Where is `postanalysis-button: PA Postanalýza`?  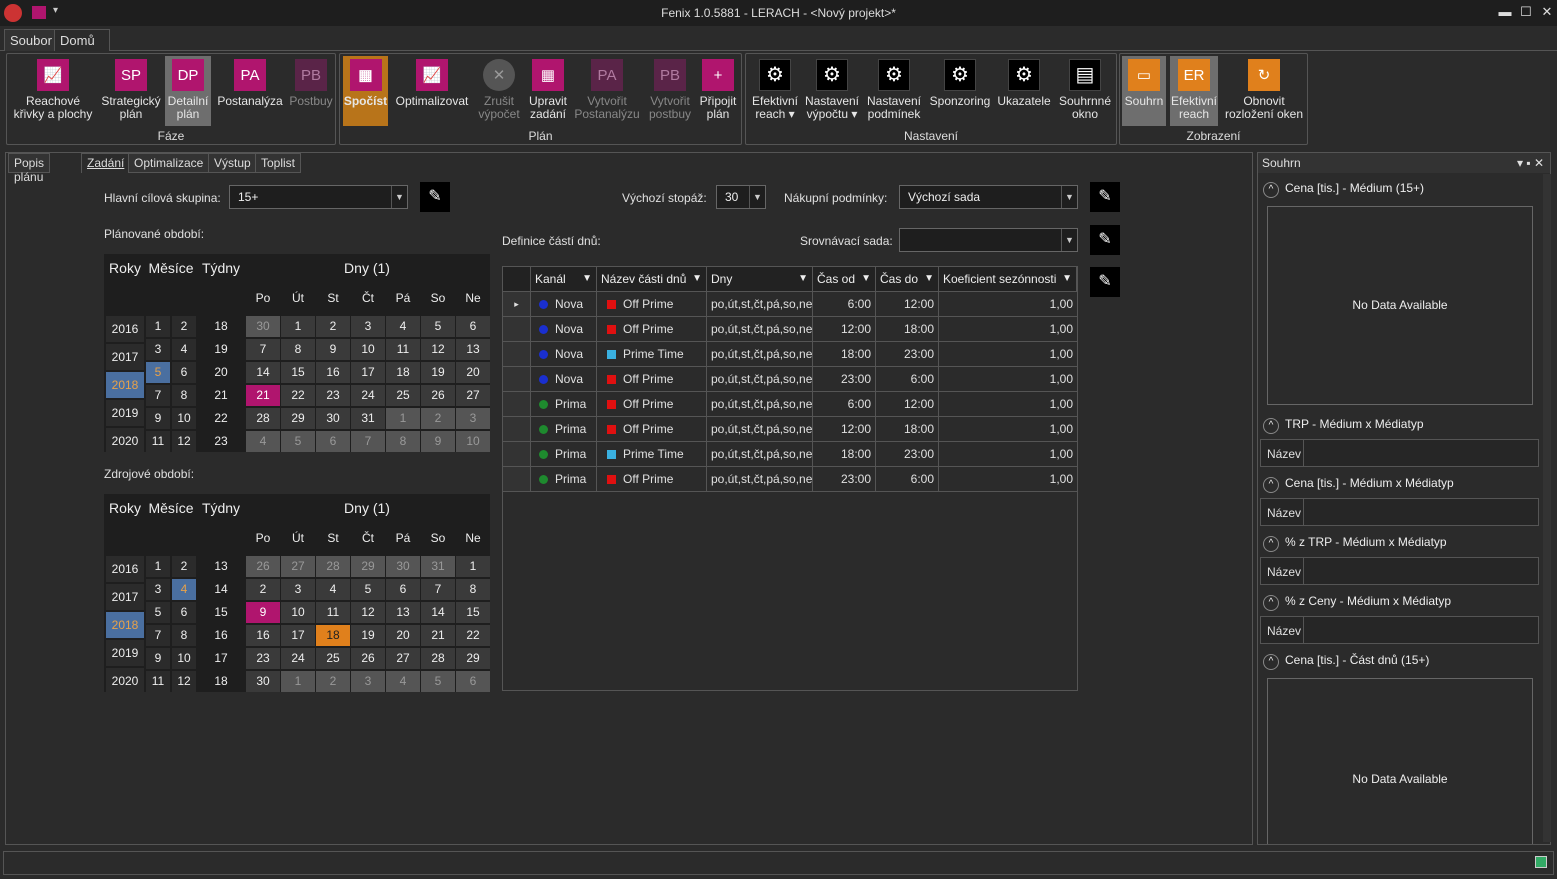
postanalysis-button: PA Postanalýza is located at coordinates (250, 91).